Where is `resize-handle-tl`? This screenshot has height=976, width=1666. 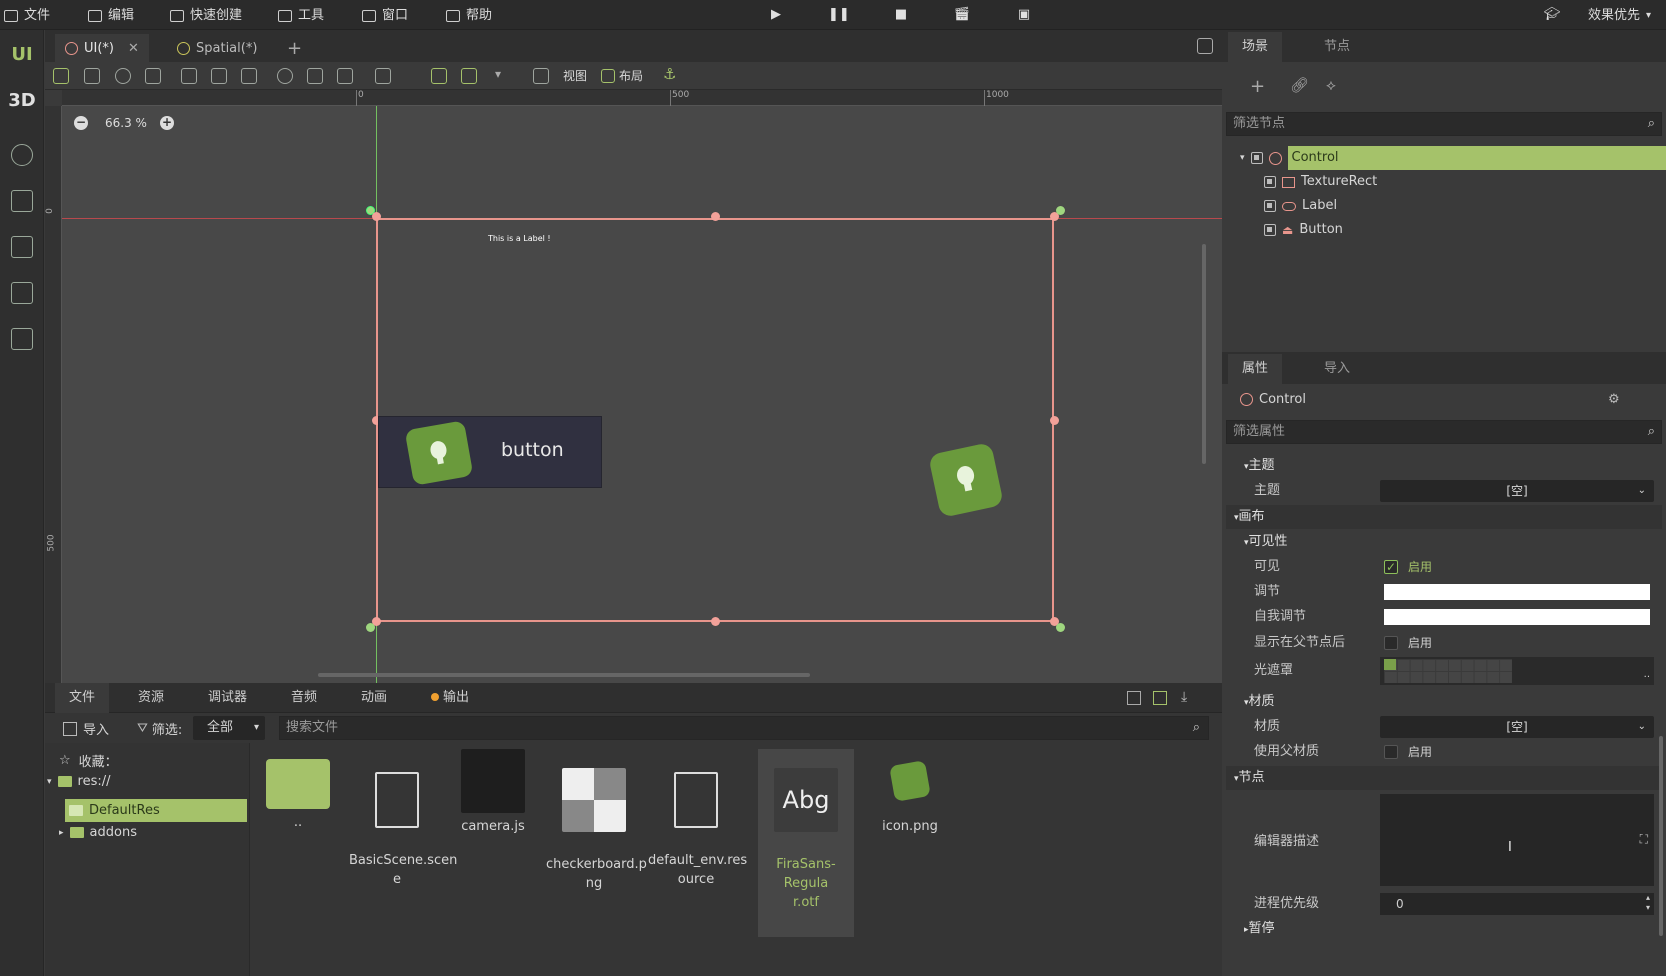
resize-handle-tl is located at coordinates (376, 216).